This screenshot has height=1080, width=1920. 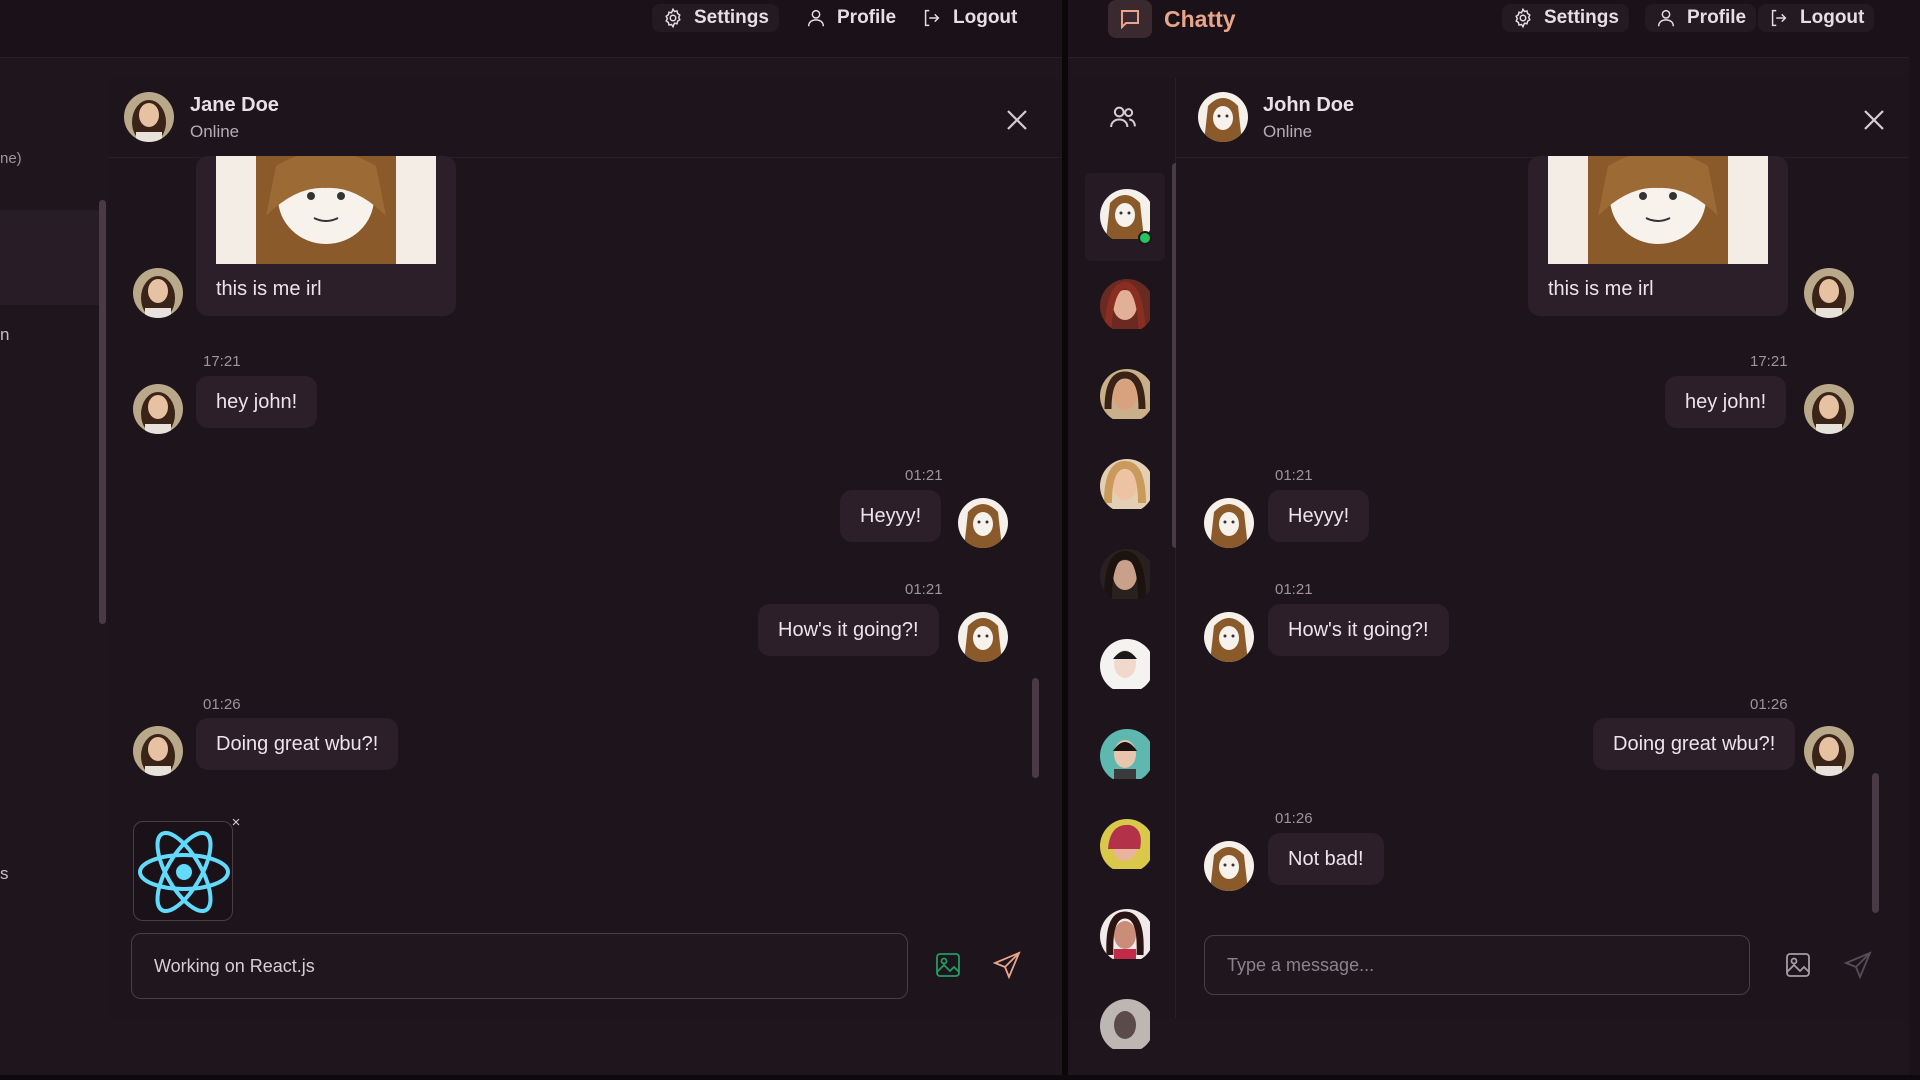 I want to click on react-logo-icon, so click(x=184, y=872).